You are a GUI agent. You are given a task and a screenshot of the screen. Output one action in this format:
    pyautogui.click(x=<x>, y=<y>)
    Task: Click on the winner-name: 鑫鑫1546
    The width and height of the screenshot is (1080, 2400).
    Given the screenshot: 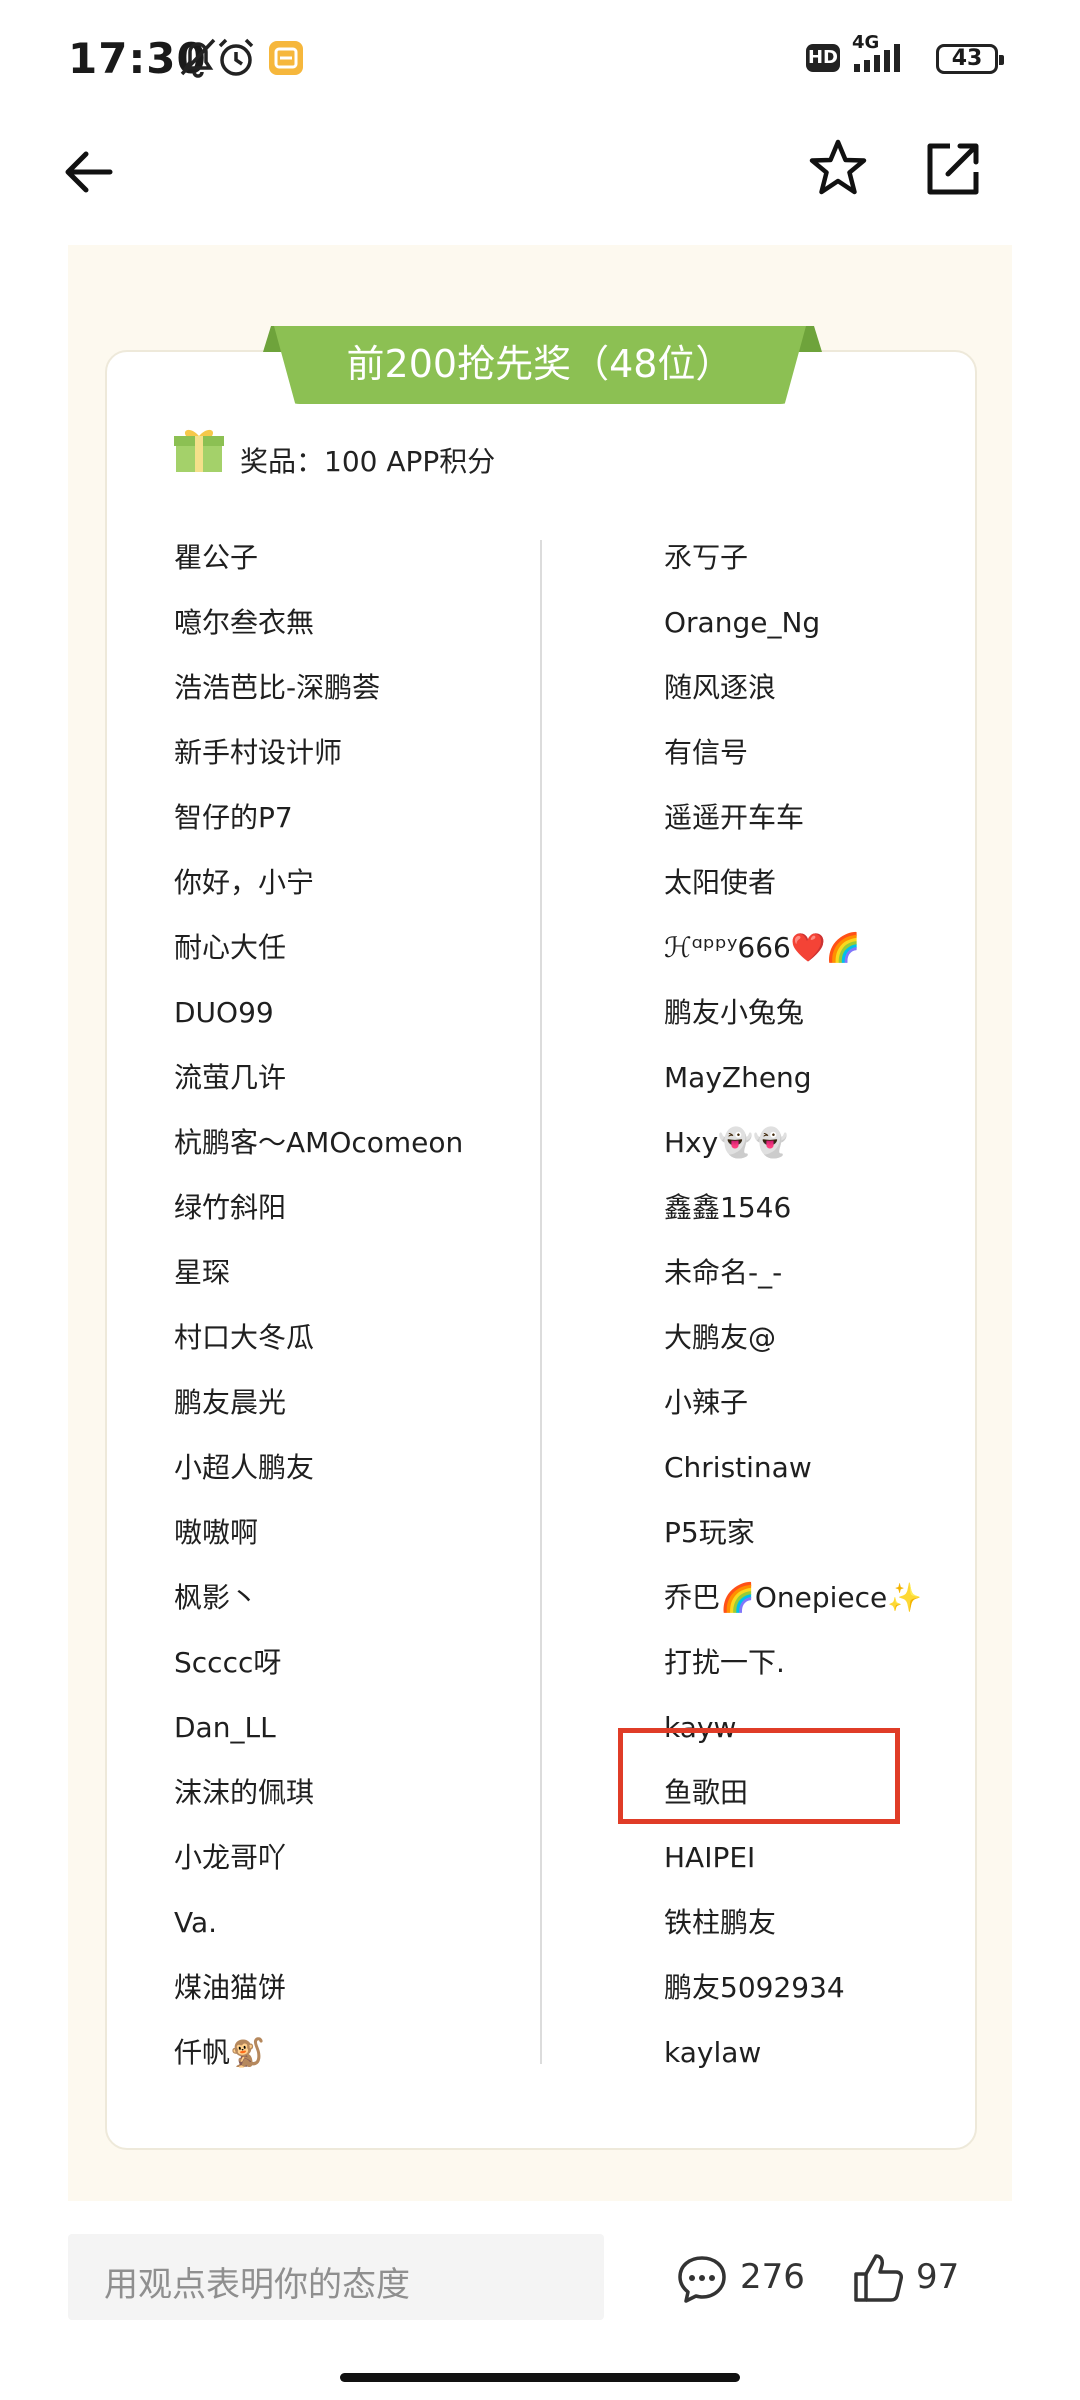 What is the action you would take?
    pyautogui.click(x=728, y=1207)
    